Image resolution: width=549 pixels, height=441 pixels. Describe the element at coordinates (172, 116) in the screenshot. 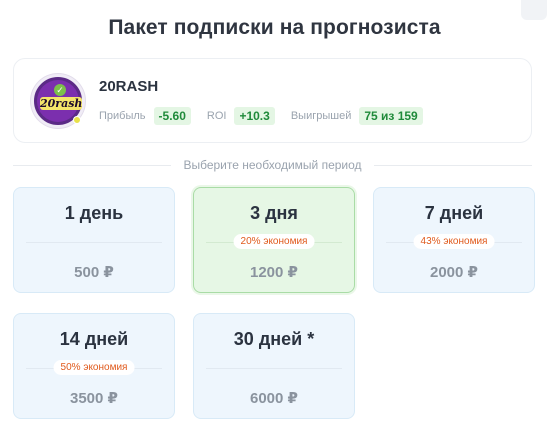

I see `profit-value: -5.60` at that location.